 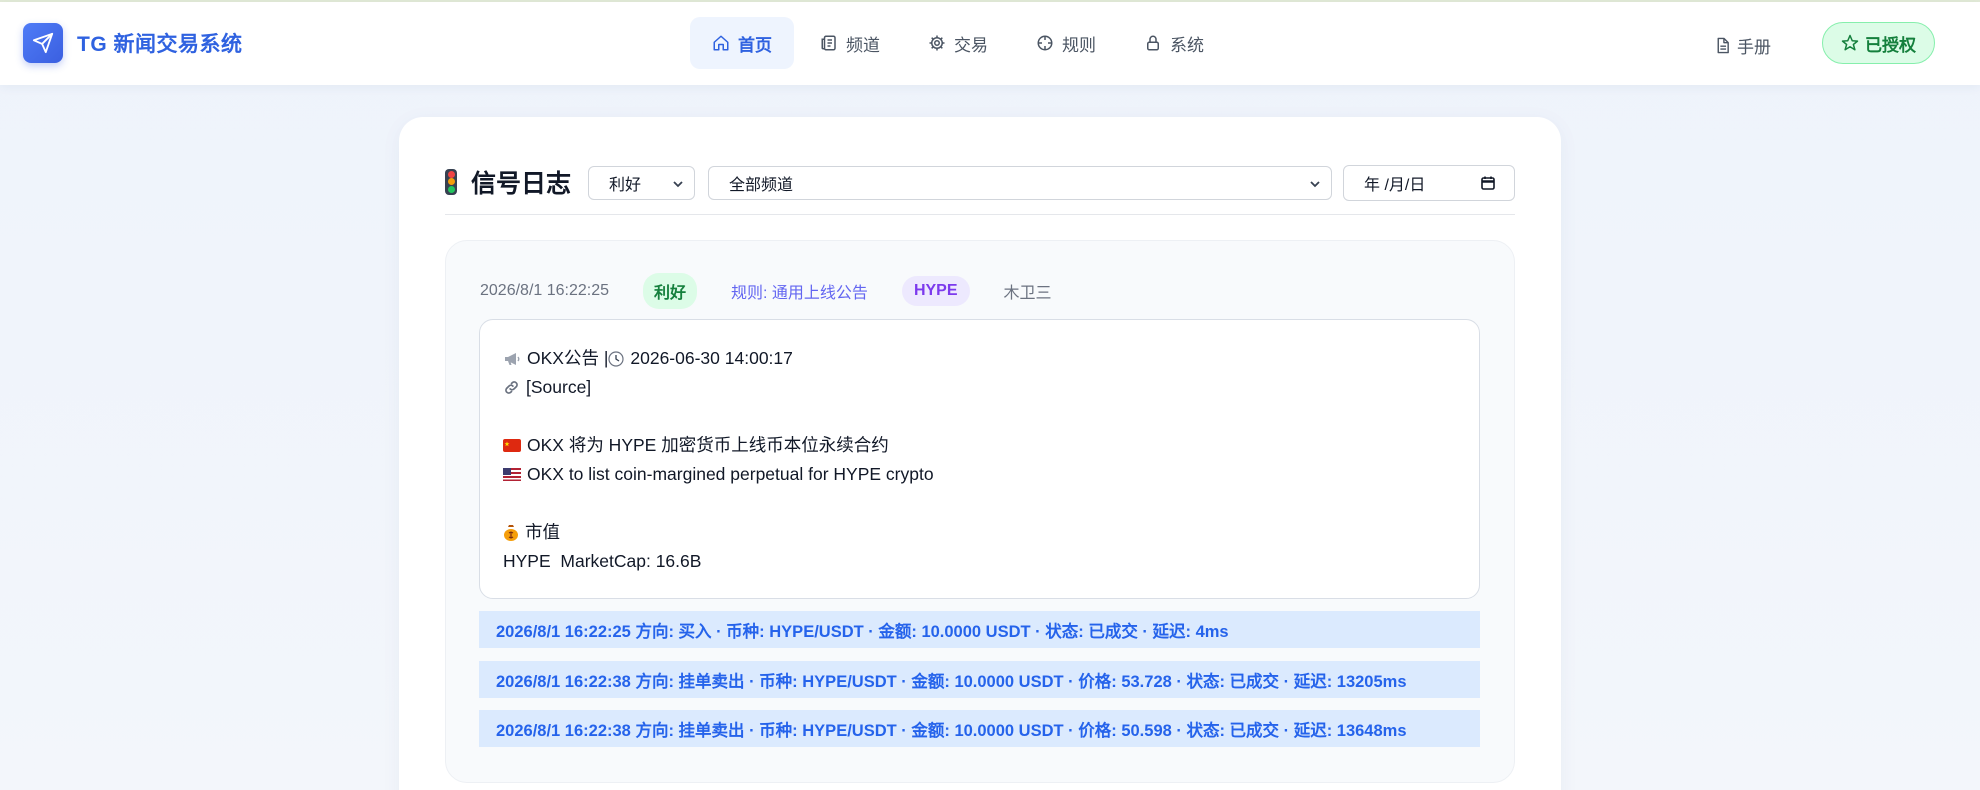 I want to click on sentiment-badge: 利好, so click(x=670, y=291).